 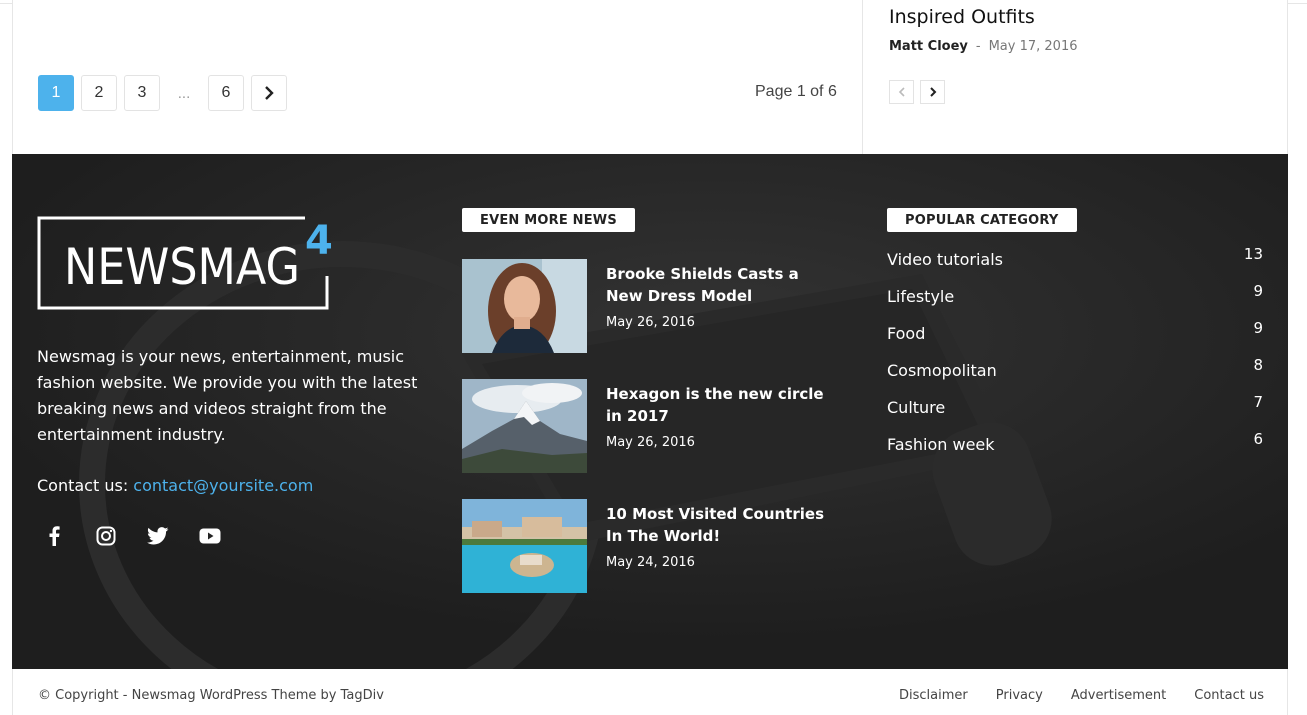 What do you see at coordinates (1258, 365) in the screenshot?
I see `category-count: 8` at bounding box center [1258, 365].